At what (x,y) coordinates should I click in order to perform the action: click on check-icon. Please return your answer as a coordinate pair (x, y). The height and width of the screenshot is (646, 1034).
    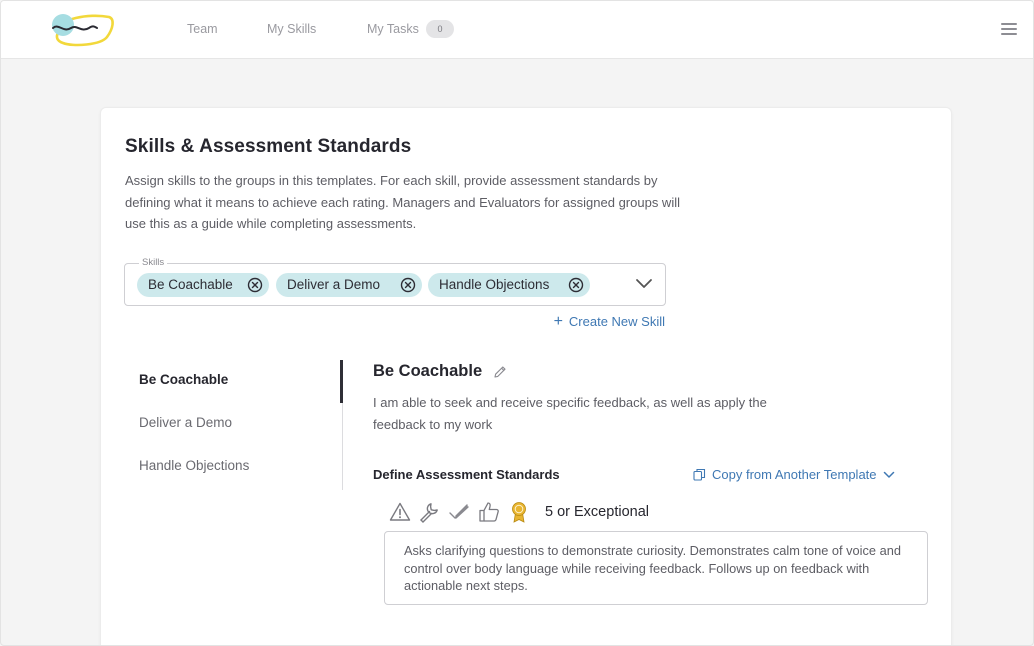
    Looking at the image, I should click on (459, 512).